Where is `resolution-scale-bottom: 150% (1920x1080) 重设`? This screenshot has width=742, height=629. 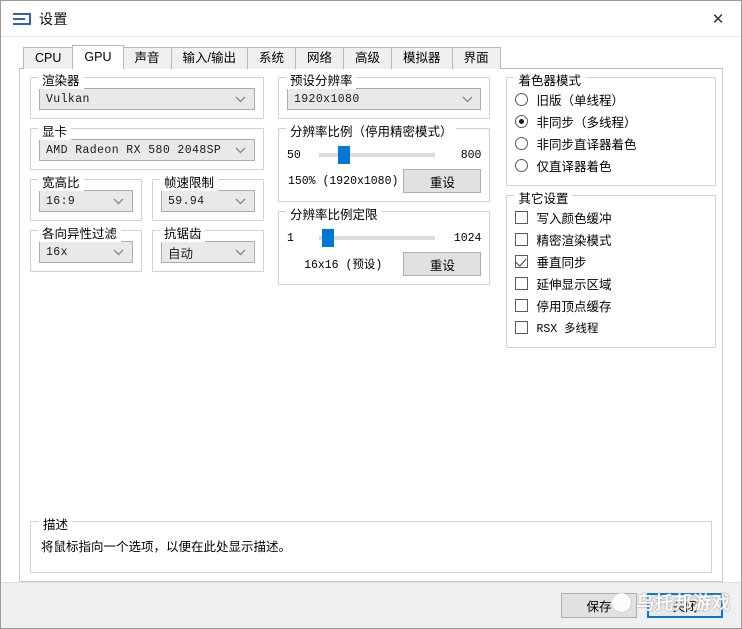
resolution-scale-bottom: 150% (1920x1080) 重设 is located at coordinates (384, 181).